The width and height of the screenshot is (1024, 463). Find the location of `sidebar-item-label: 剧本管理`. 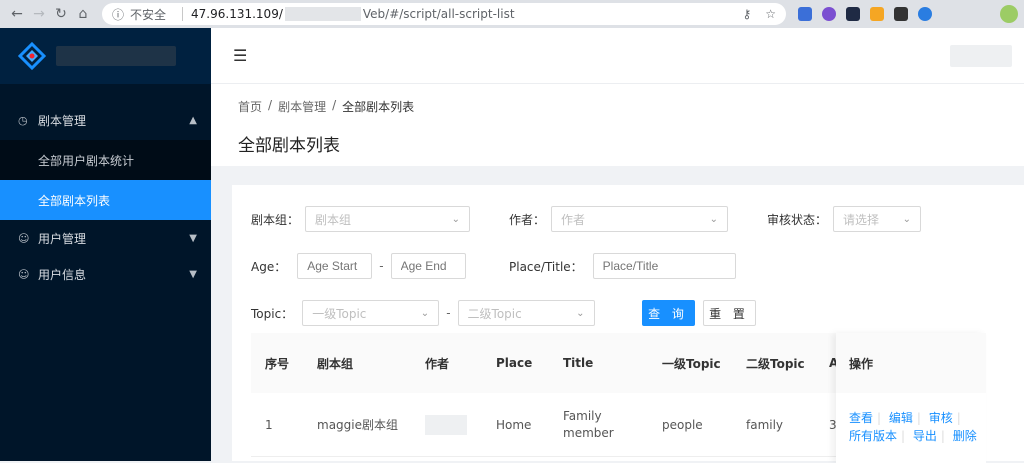

sidebar-item-label: 剧本管理 is located at coordinates (62, 120).